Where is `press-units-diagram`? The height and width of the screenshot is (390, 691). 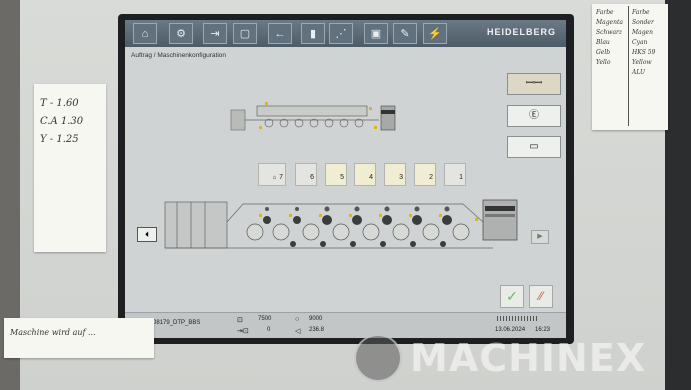
press-units-diagram is located at coordinates (341, 224).